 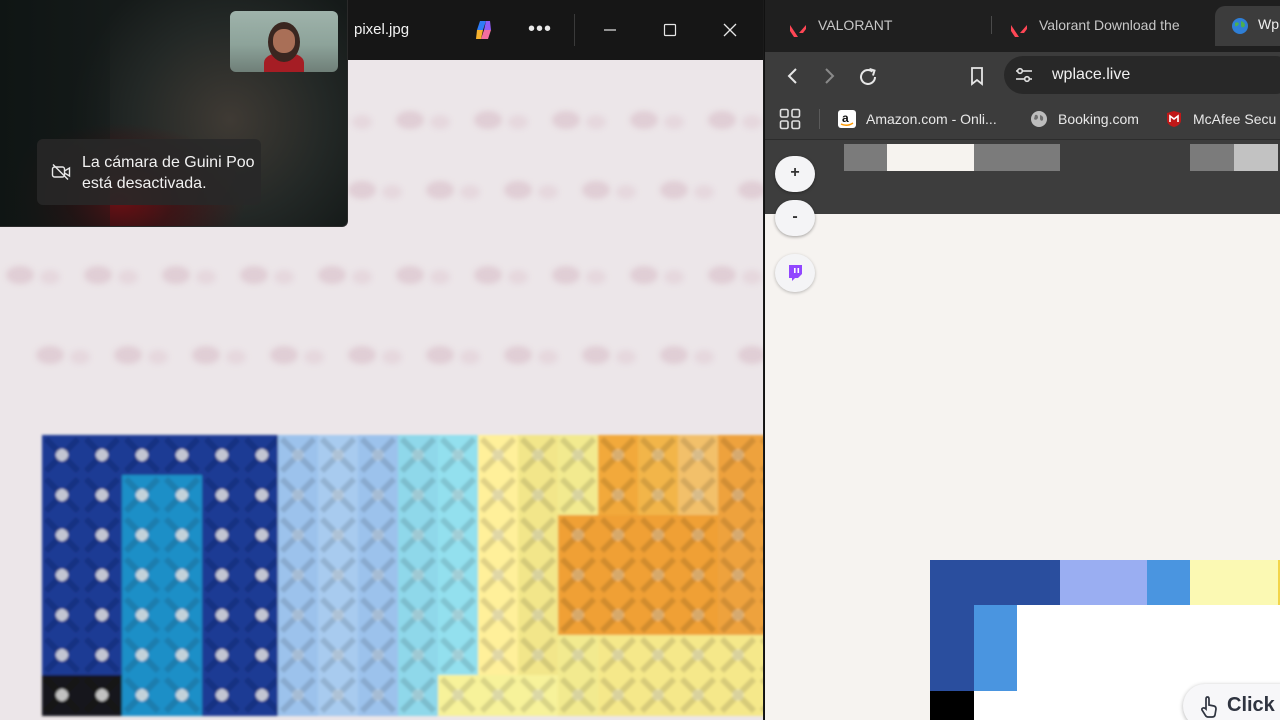 What do you see at coordinates (795, 218) in the screenshot?
I see `zoom-out-button: -` at bounding box center [795, 218].